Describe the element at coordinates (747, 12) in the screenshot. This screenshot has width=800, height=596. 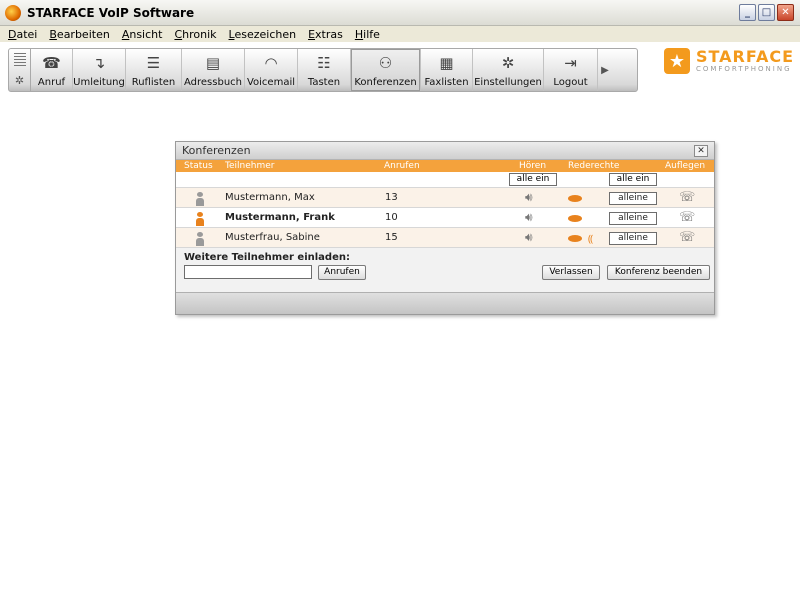
I see `minimize-button: _` at that location.